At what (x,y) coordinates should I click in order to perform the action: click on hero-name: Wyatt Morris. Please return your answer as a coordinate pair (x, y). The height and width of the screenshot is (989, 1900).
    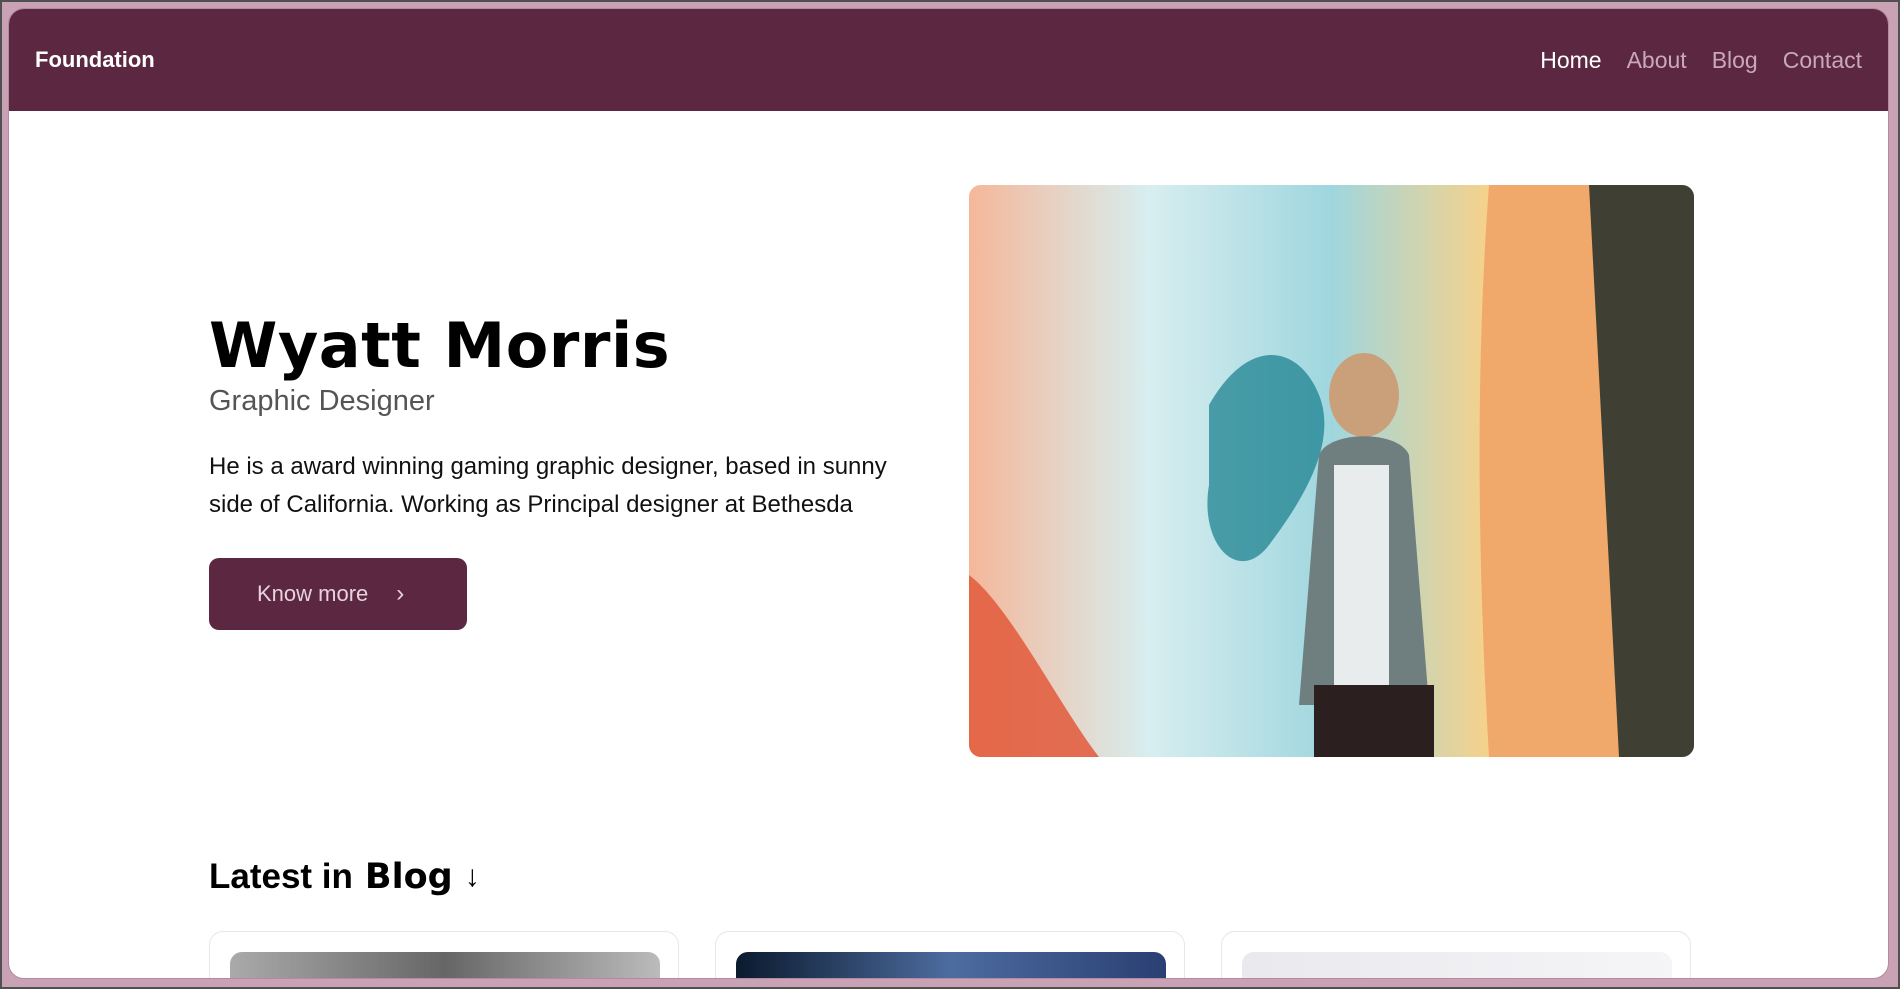
    Looking at the image, I should click on (440, 345).